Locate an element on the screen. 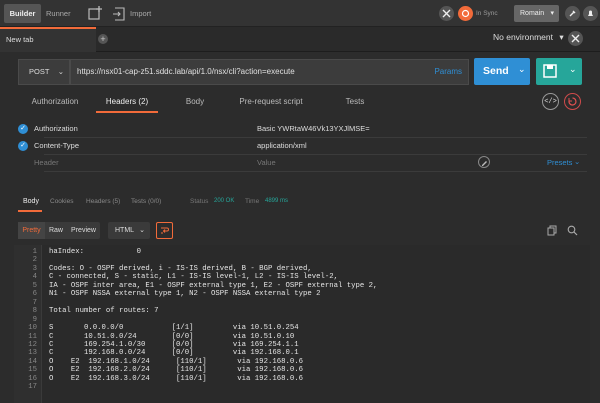  header-row: ✓ Content-Type application/xml is located at coordinates (300, 146).